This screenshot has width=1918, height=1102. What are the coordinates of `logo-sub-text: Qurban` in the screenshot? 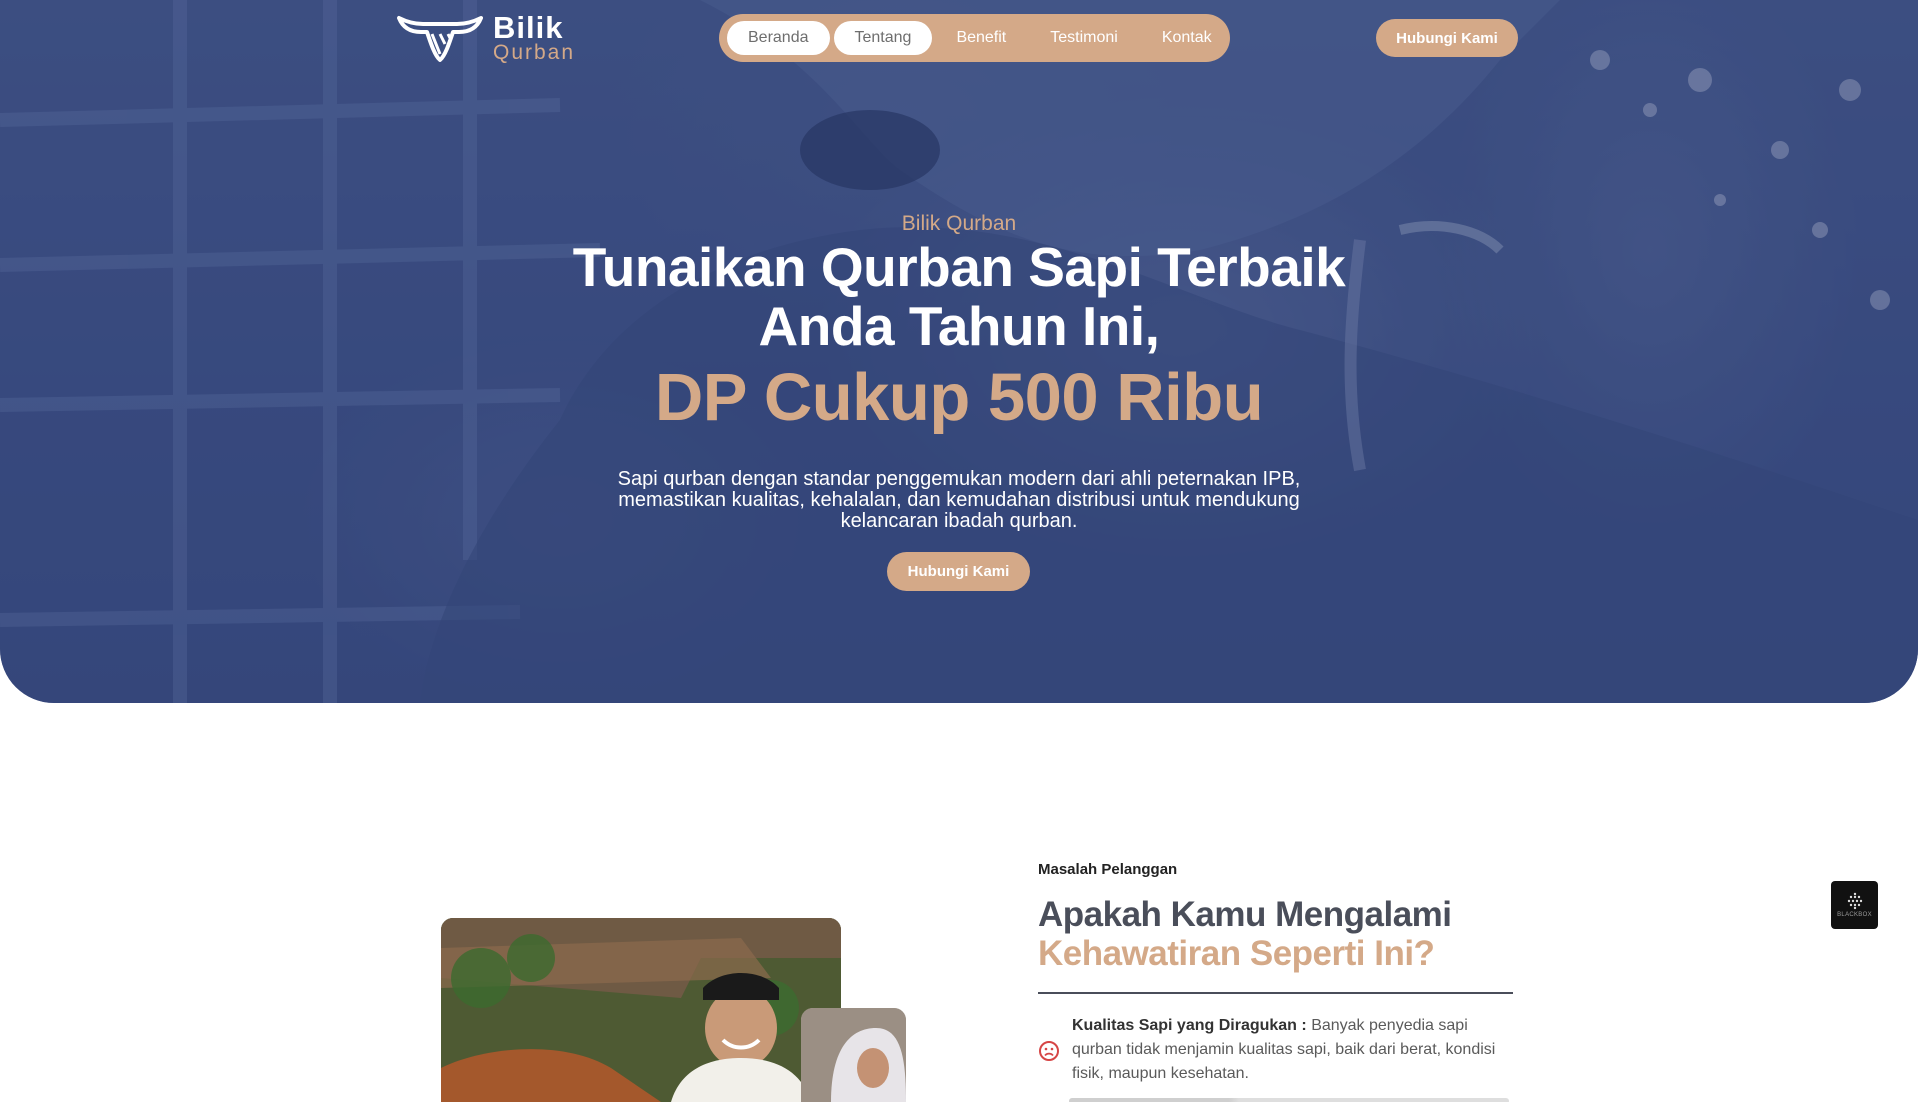 It's located at (534, 52).